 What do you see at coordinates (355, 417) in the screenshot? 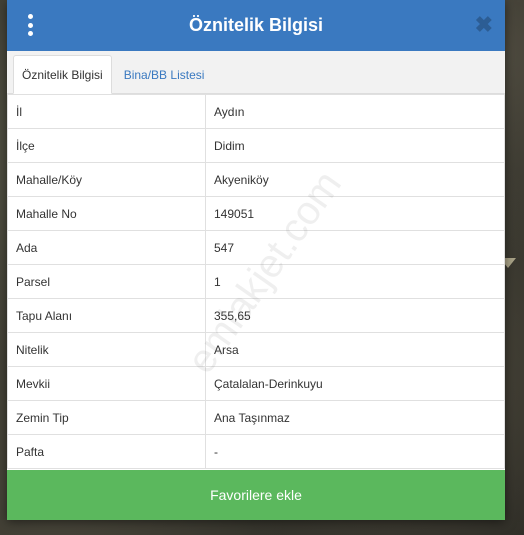
I see `attribute-value: Ana Taşınmaz` at bounding box center [355, 417].